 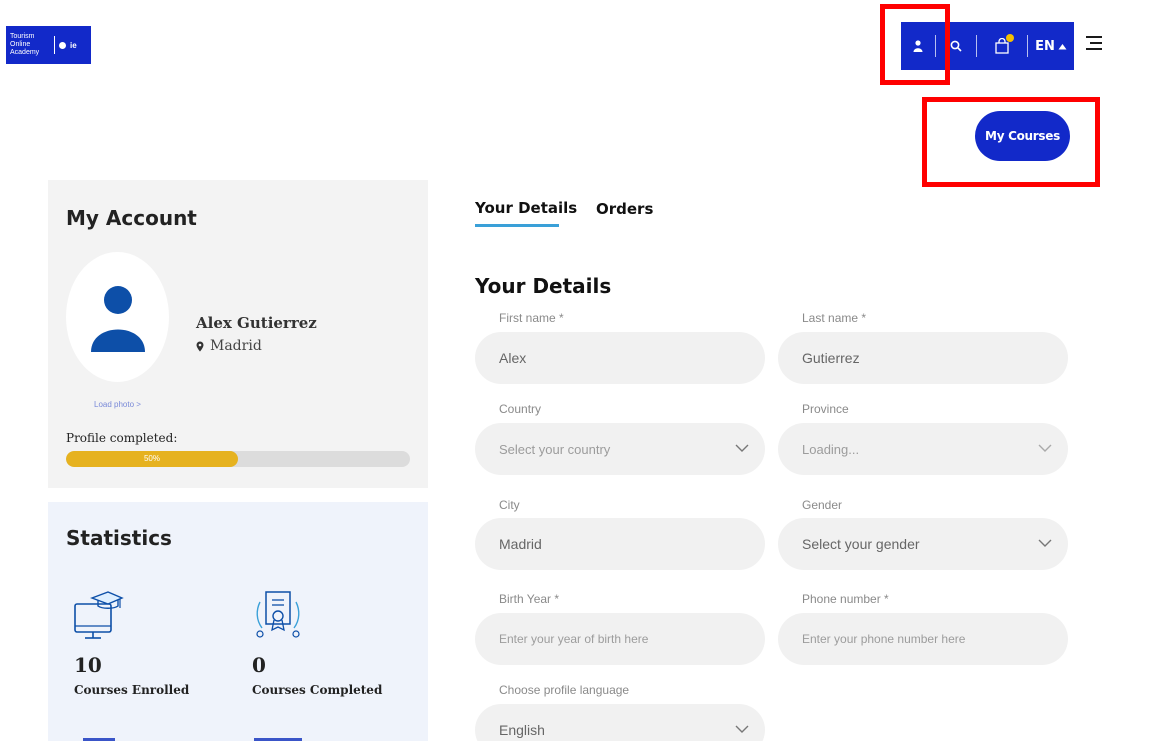 What do you see at coordinates (620, 722) in the screenshot?
I see `profile-language-select: English` at bounding box center [620, 722].